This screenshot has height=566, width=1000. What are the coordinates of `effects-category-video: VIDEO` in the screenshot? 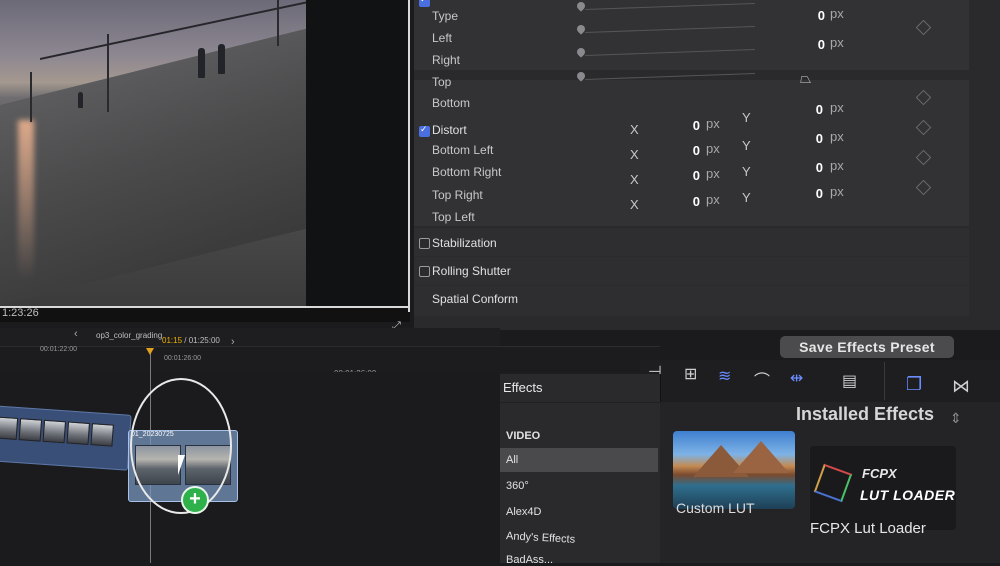 It's located at (523, 436).